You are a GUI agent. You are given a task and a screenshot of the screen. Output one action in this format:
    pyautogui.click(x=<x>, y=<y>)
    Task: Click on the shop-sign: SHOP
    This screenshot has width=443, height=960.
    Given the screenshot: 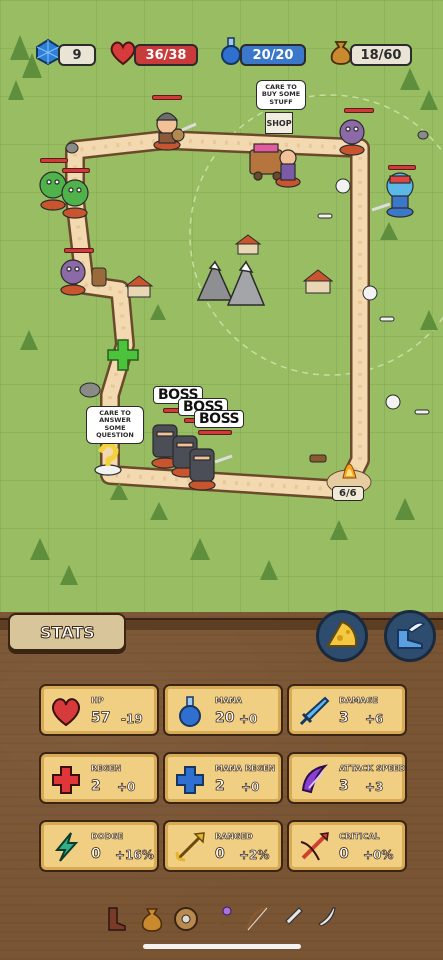 What is the action you would take?
    pyautogui.click(x=279, y=123)
    